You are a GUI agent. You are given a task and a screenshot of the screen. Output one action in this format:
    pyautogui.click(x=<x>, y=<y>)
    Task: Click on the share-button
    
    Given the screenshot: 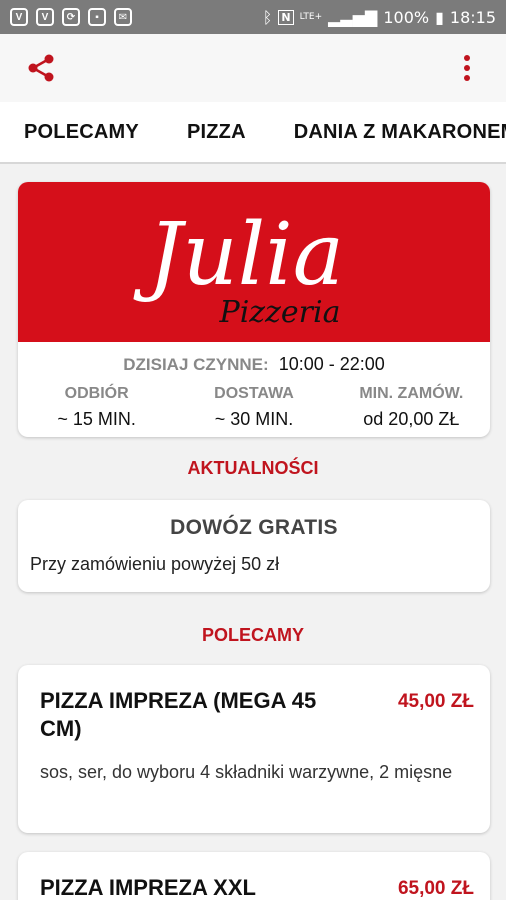 What is the action you would take?
    pyautogui.click(x=41, y=68)
    